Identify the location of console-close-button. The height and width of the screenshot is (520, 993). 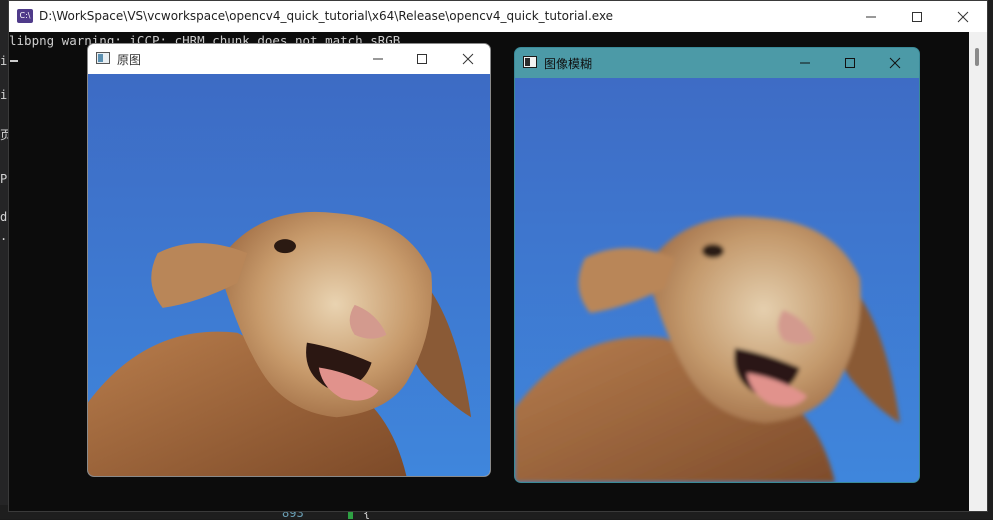
(963, 16).